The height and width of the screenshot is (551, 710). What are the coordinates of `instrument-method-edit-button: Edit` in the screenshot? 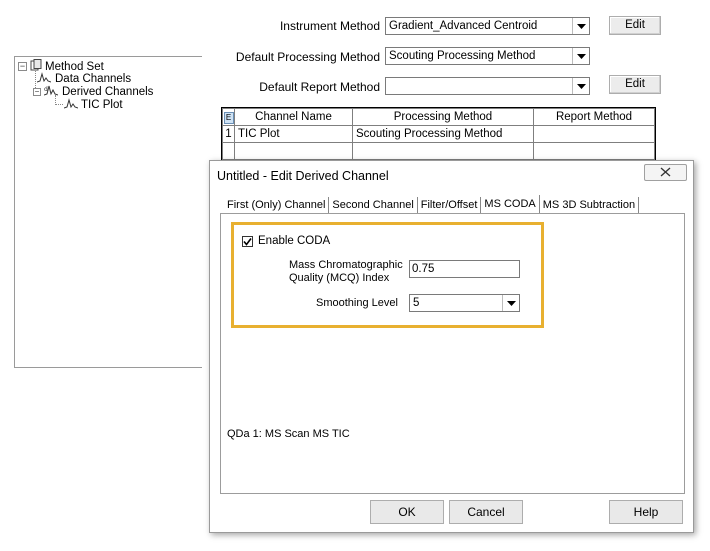 It's located at (635, 25).